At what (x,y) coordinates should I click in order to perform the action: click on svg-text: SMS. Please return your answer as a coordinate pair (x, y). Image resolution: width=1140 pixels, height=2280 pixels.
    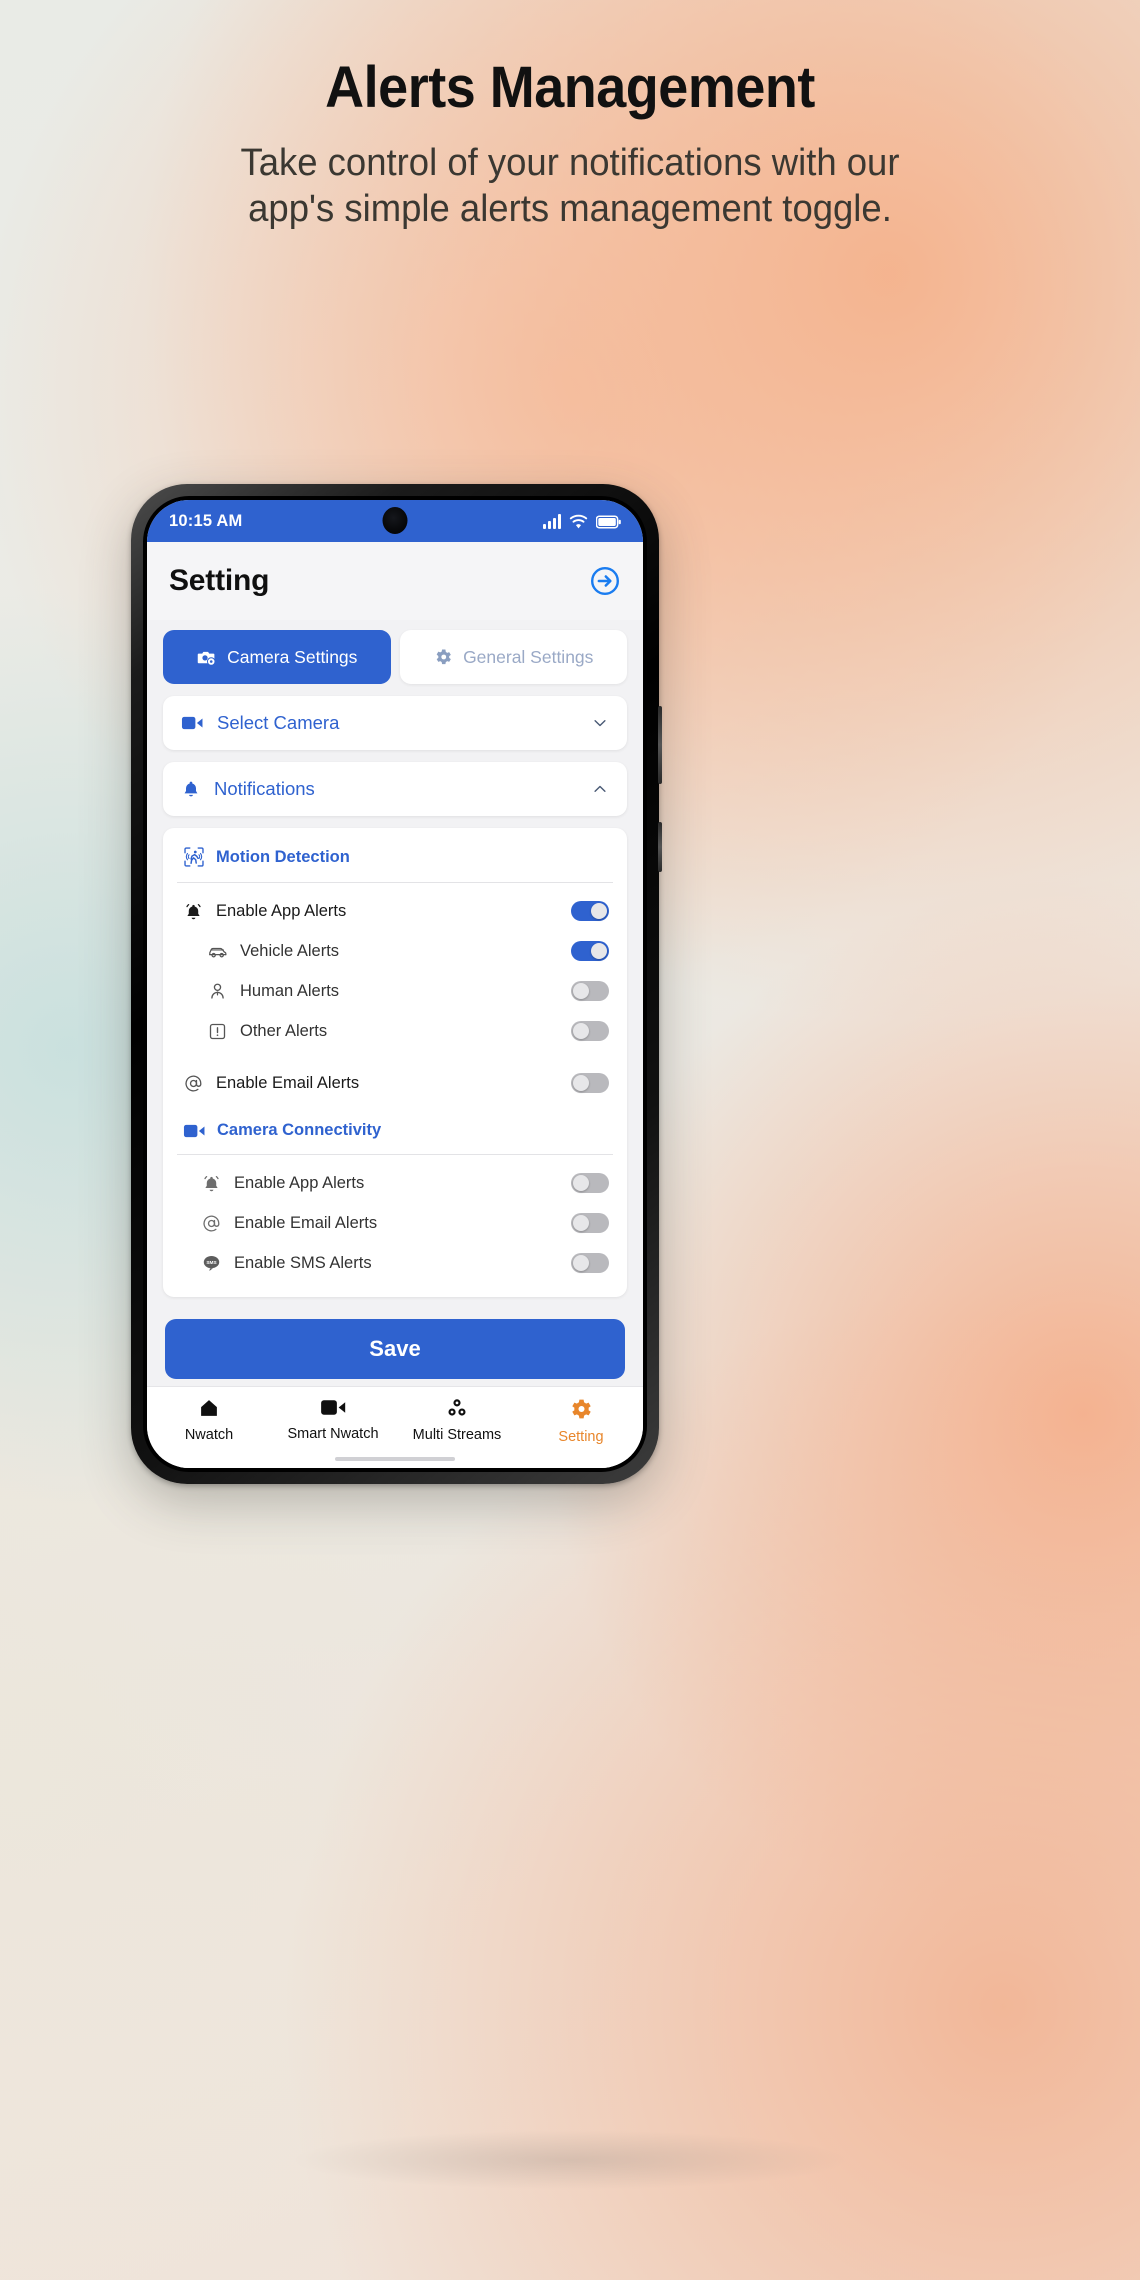
    Looking at the image, I should click on (211, 1262).